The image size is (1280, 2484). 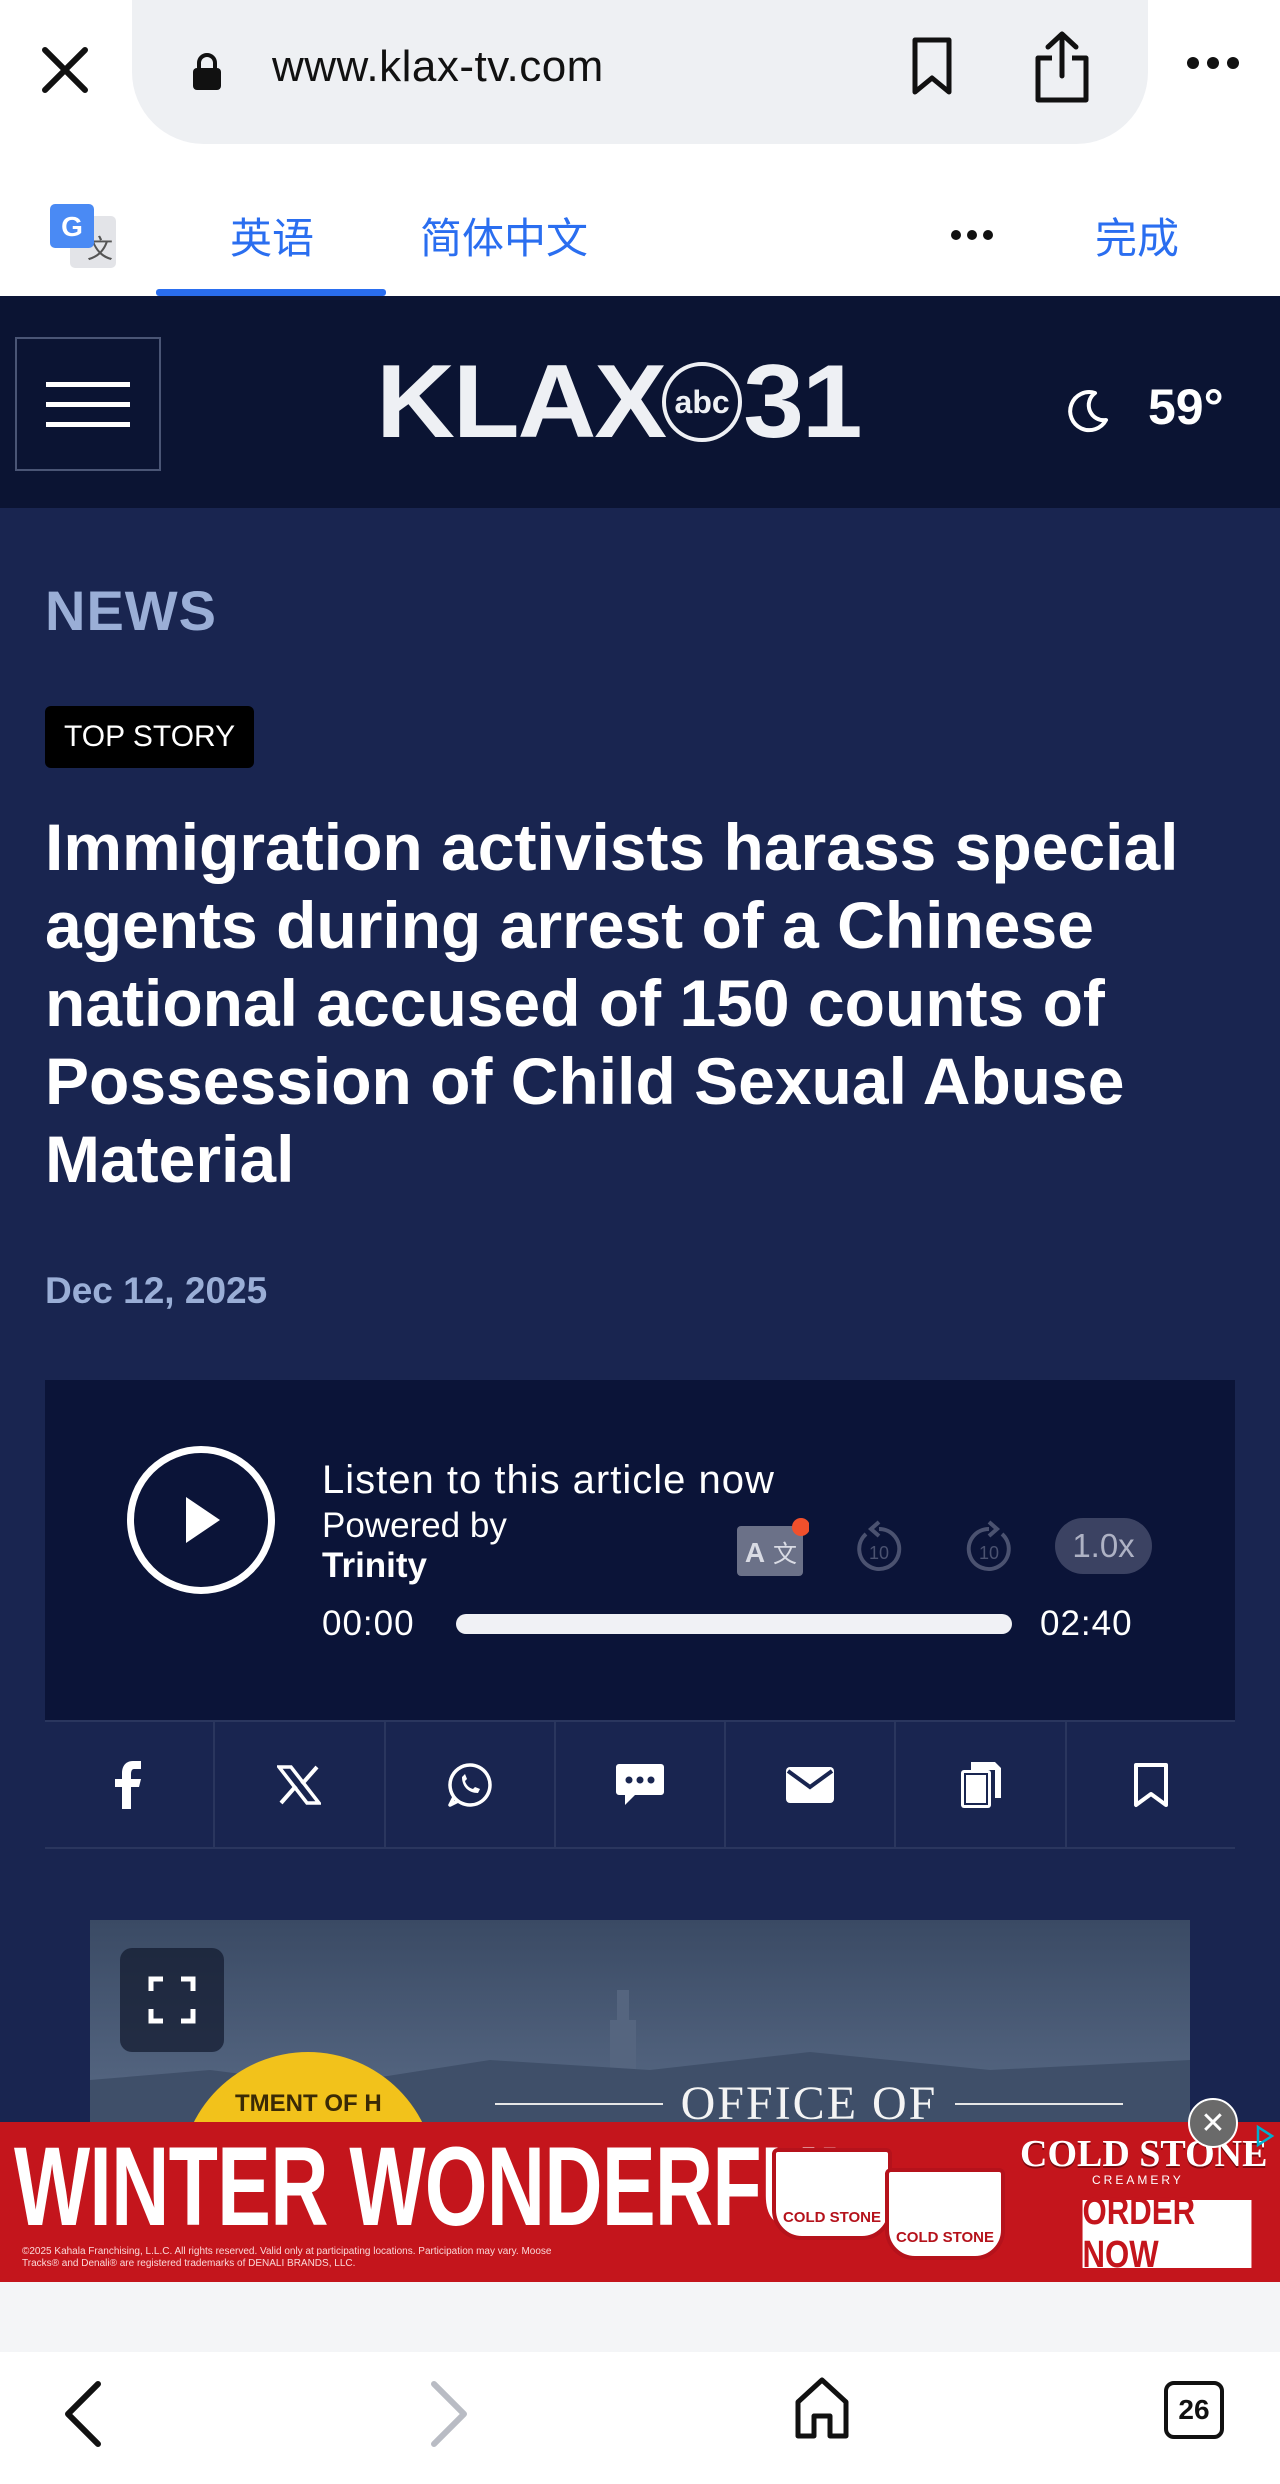 I want to click on ad-order-button: ORDER NOW, so click(x=1167, y=2233).